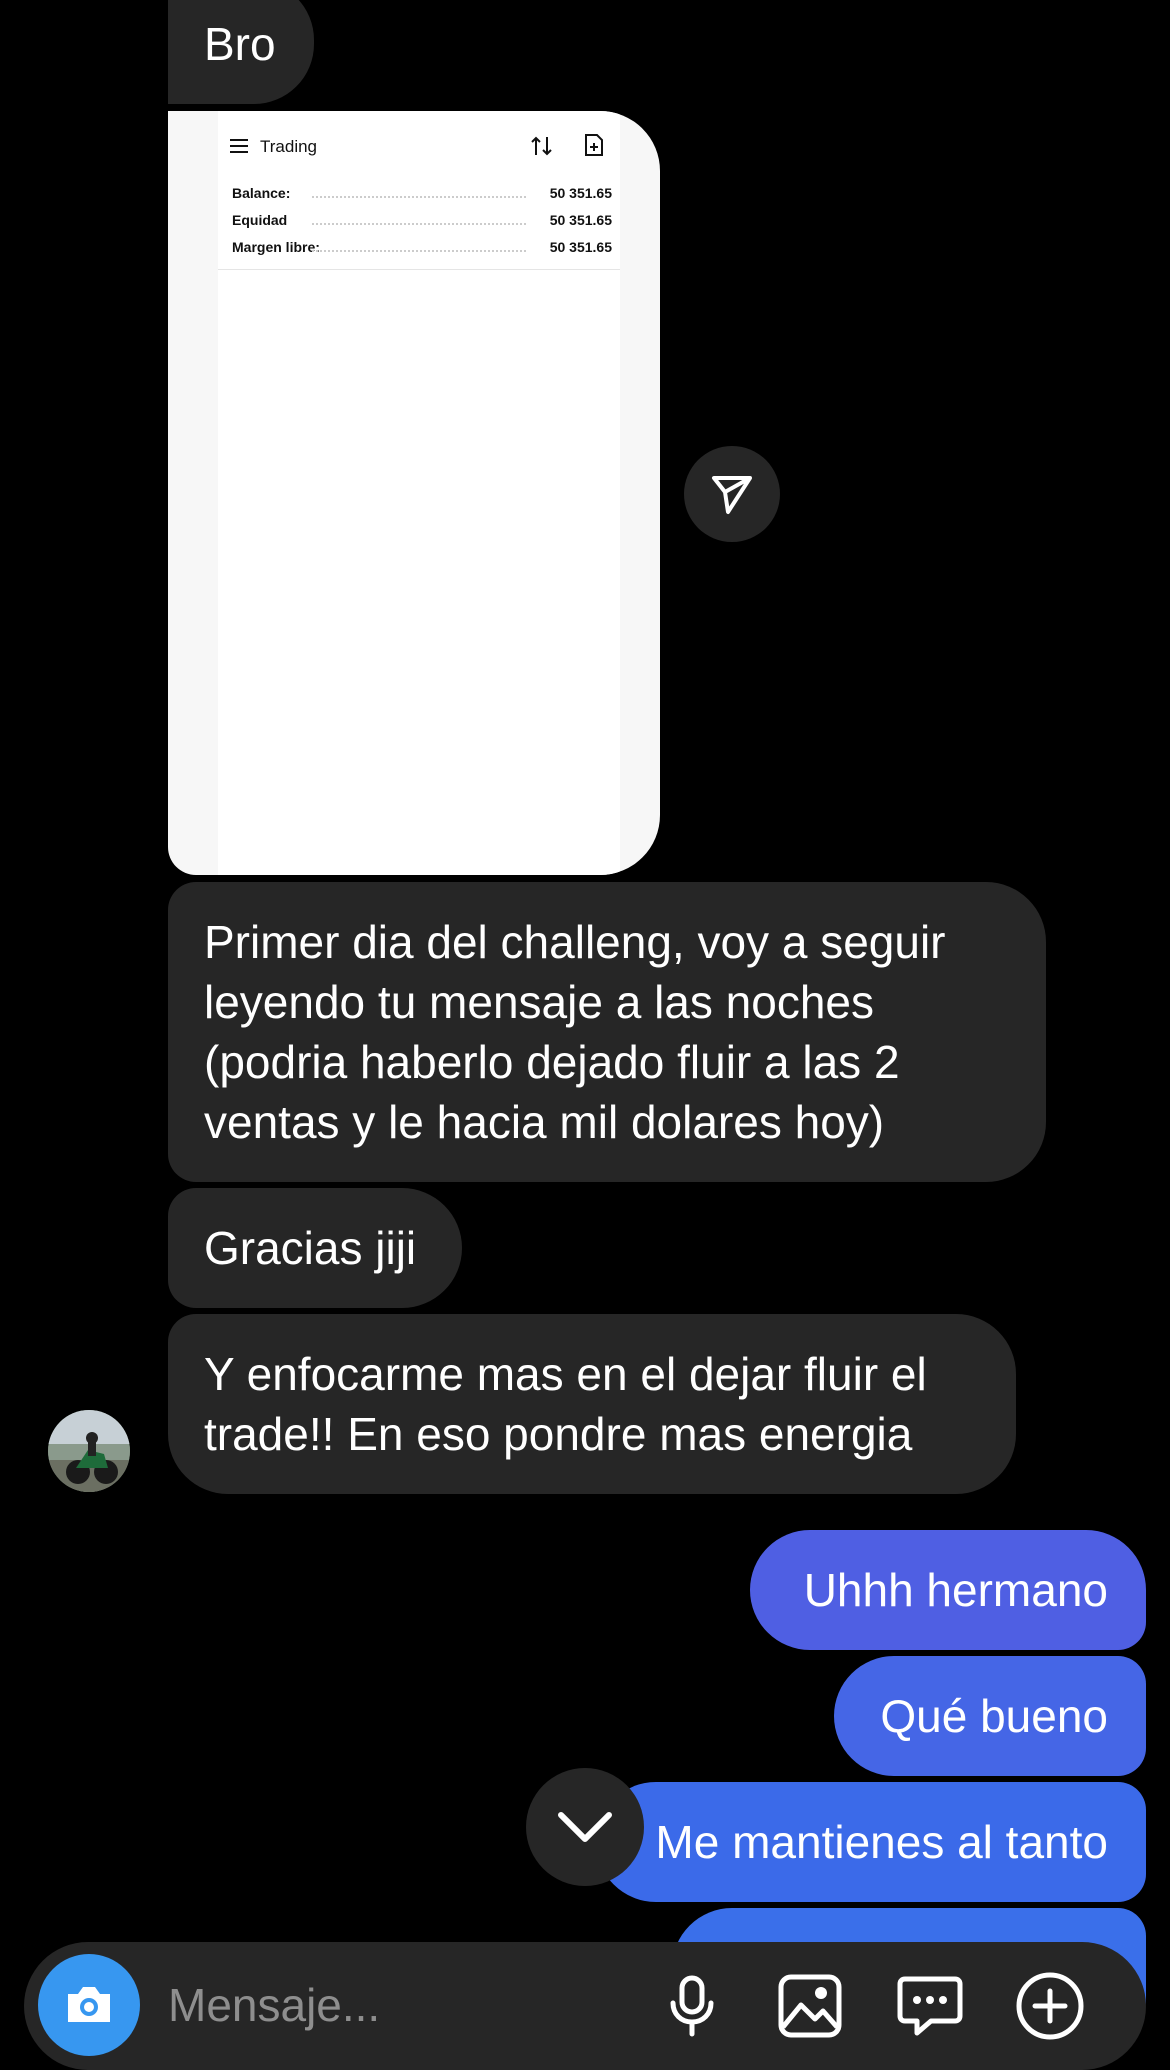 This screenshot has width=1170, height=2070. I want to click on app-title: Trading, so click(289, 146).